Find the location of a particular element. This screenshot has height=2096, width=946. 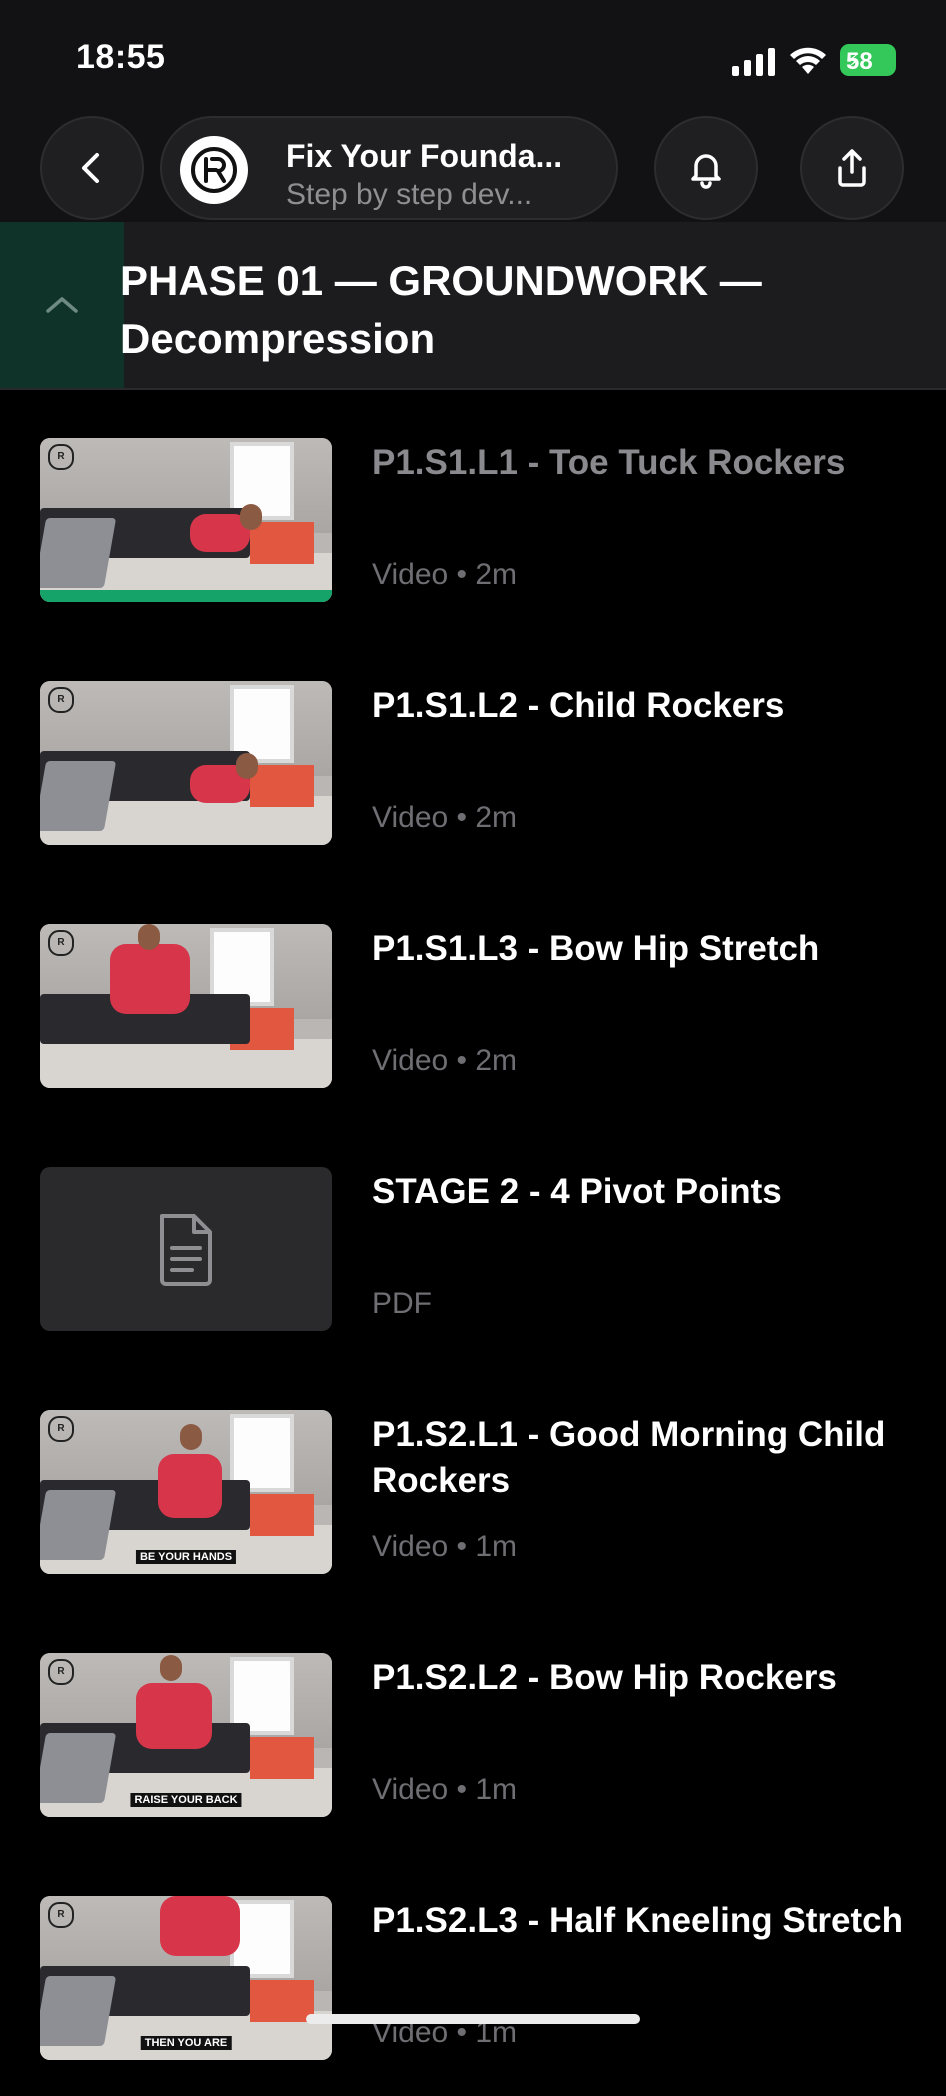

lesson-title: P1.S2.L2 - Bow Hip Rockers is located at coordinates (604, 1677).